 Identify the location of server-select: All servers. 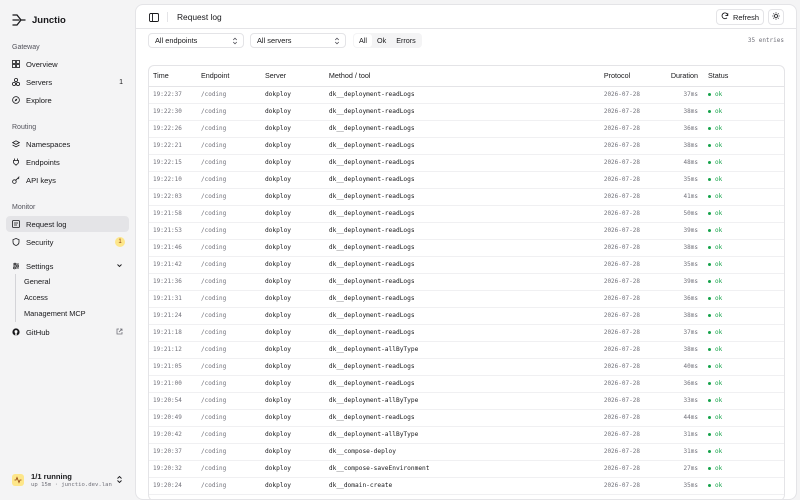
(298, 40).